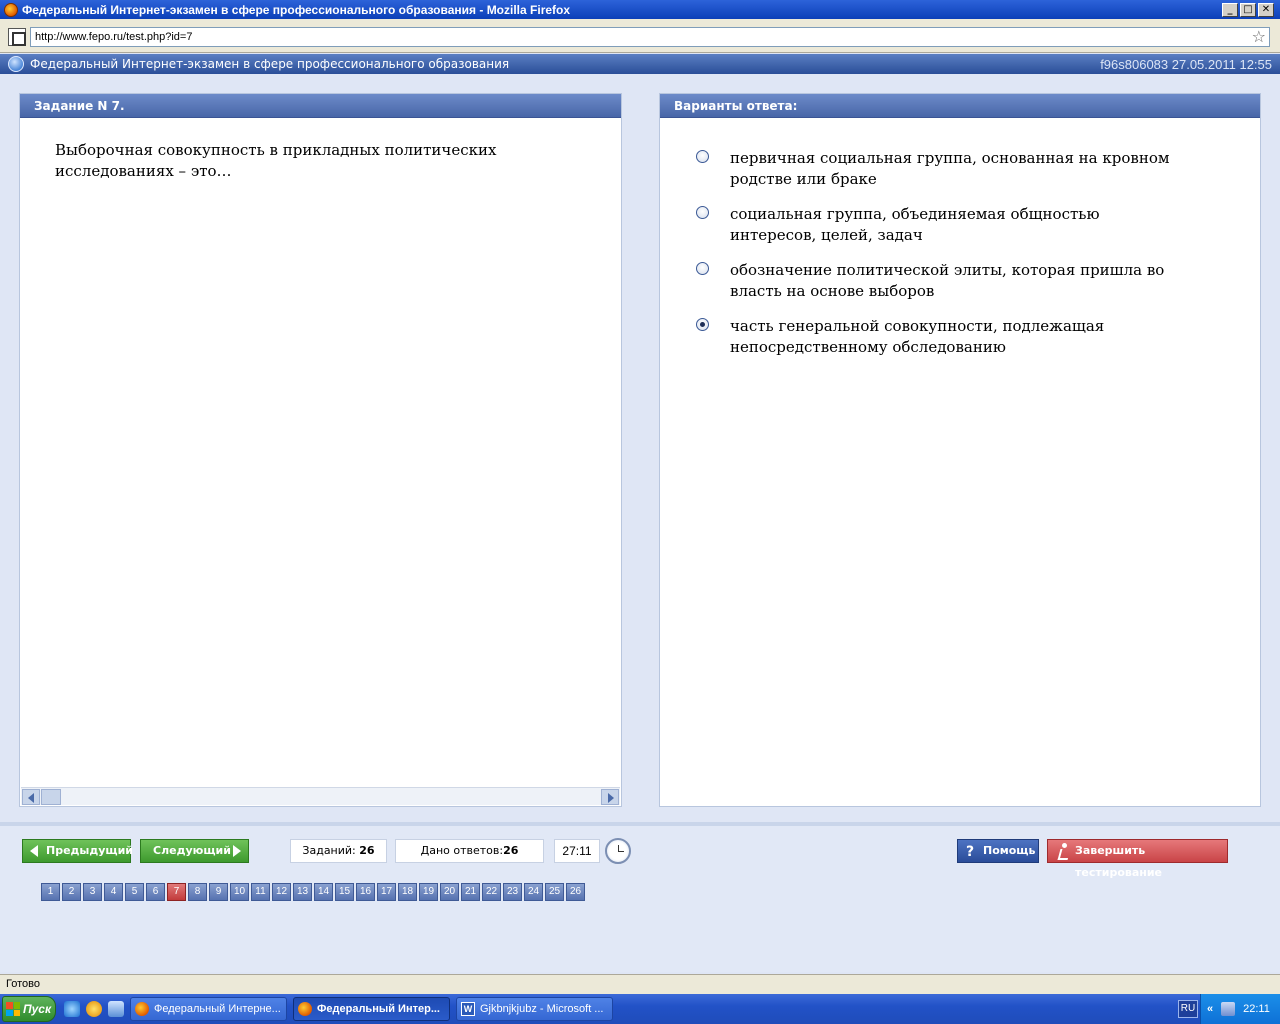 This screenshot has height=1024, width=1280. Describe the element at coordinates (176, 892) in the screenshot. I see `page-number-button: 7` at that location.